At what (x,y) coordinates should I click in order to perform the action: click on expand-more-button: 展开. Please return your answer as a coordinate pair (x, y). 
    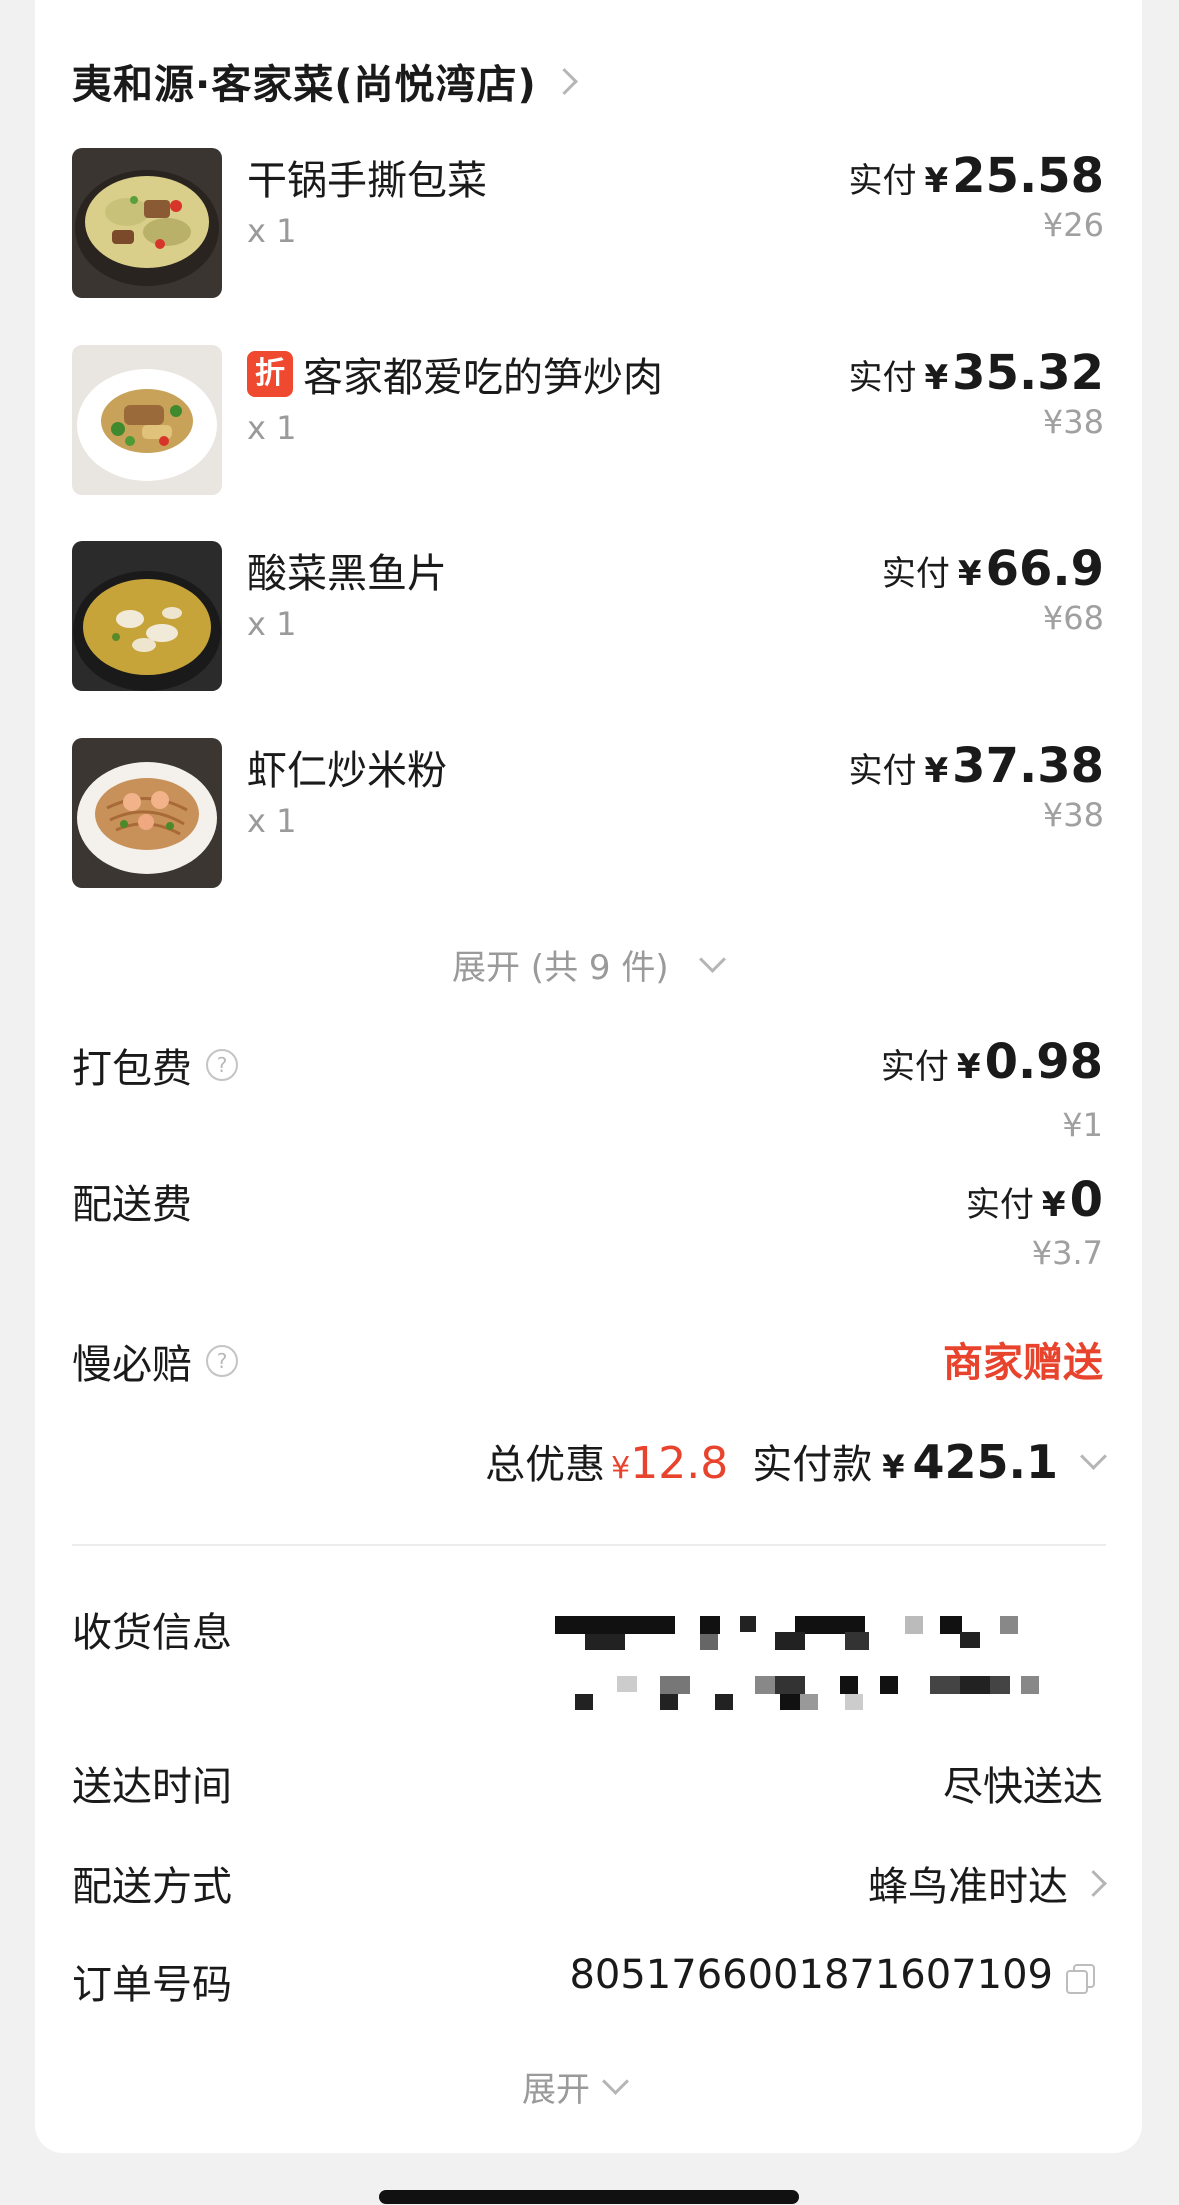
    Looking at the image, I should click on (575, 2086).